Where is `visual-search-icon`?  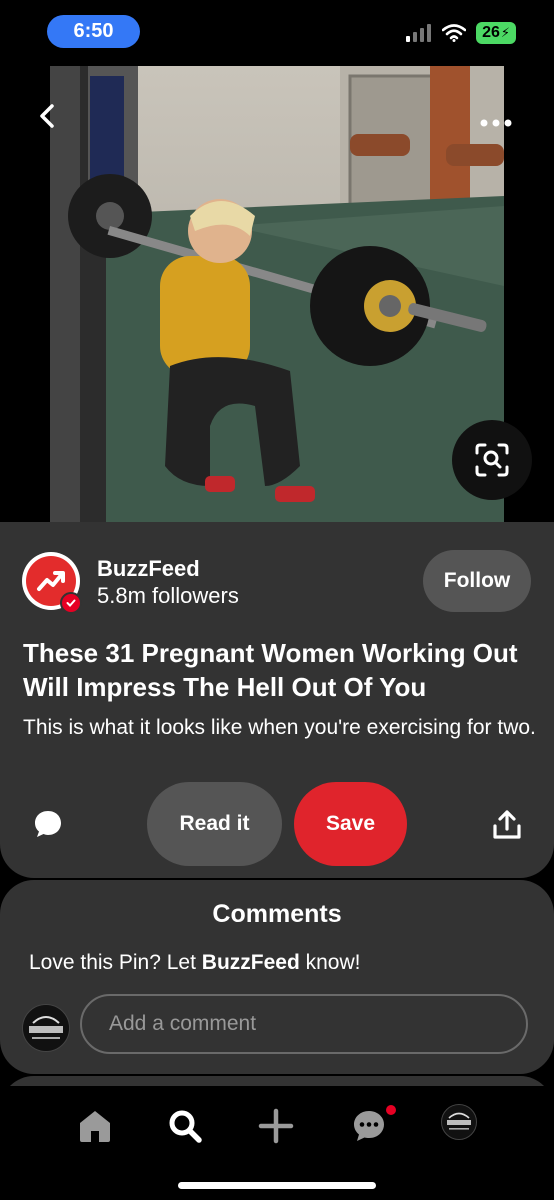 visual-search-icon is located at coordinates (492, 460).